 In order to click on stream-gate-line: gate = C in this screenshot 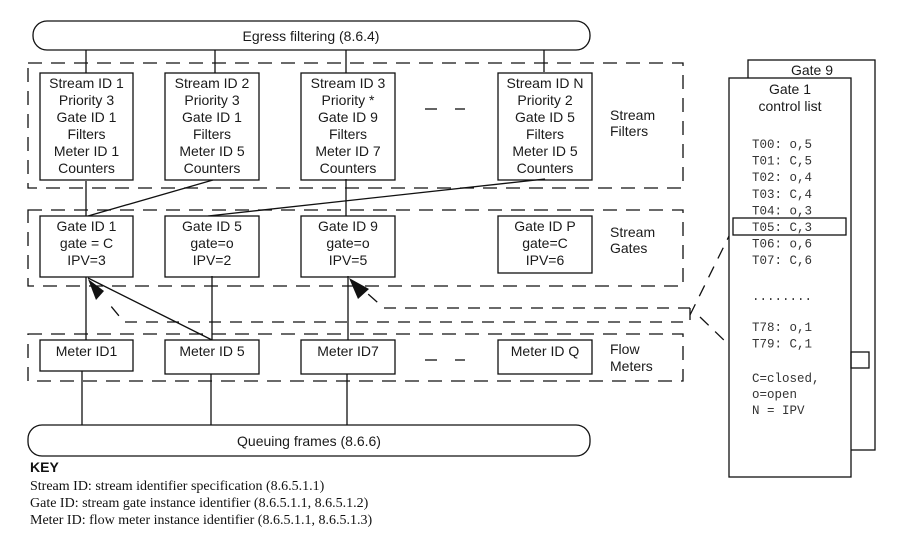, I will do `click(86, 243)`.